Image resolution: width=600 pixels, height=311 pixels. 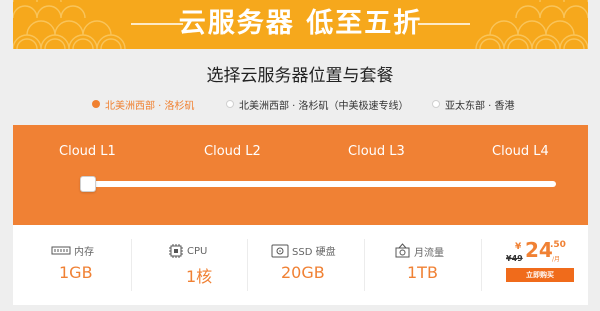 I want to click on banner-title: 云服务器 低至五折, so click(x=300, y=23).